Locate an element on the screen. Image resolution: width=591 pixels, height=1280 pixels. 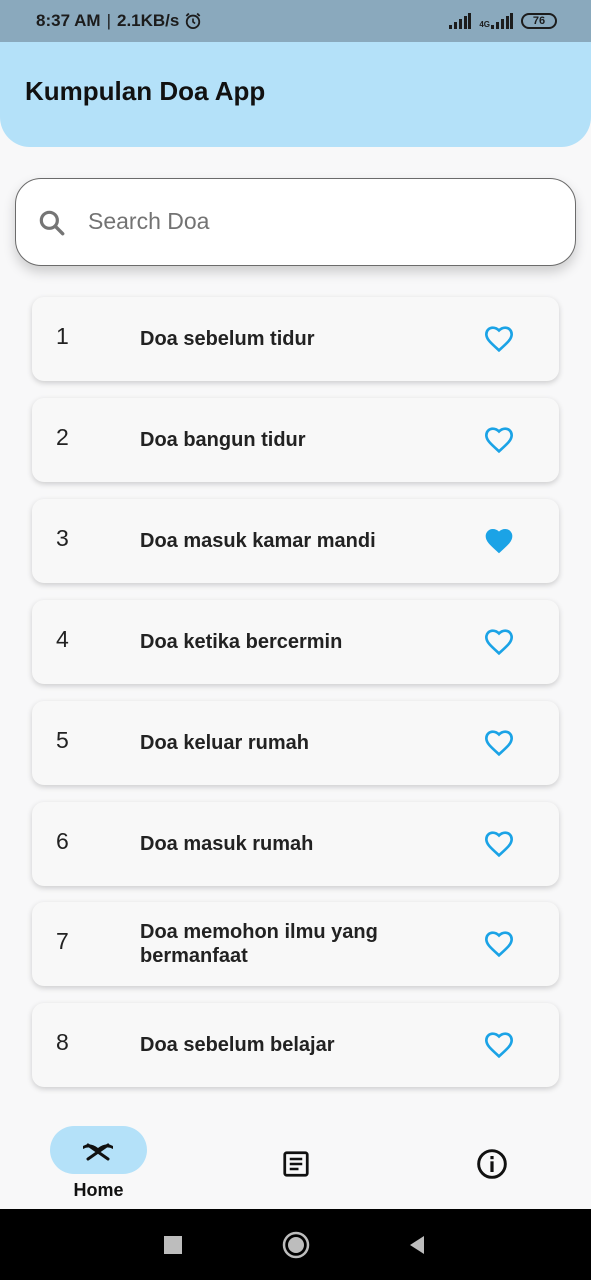
signal-4g-icon is located at coordinates (502, 21).